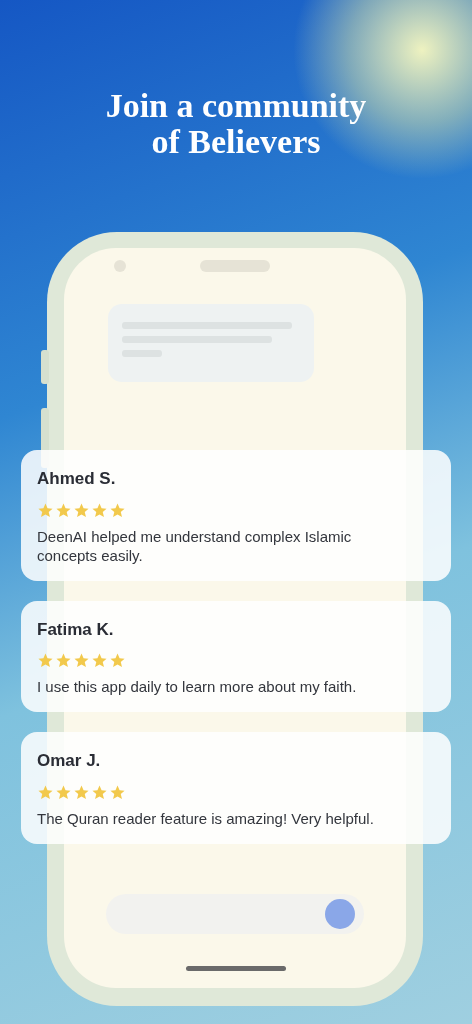  What do you see at coordinates (195, 545) in the screenshot?
I see `review-text: DeenAI helped me understand complex Islamic concepts easily.` at bounding box center [195, 545].